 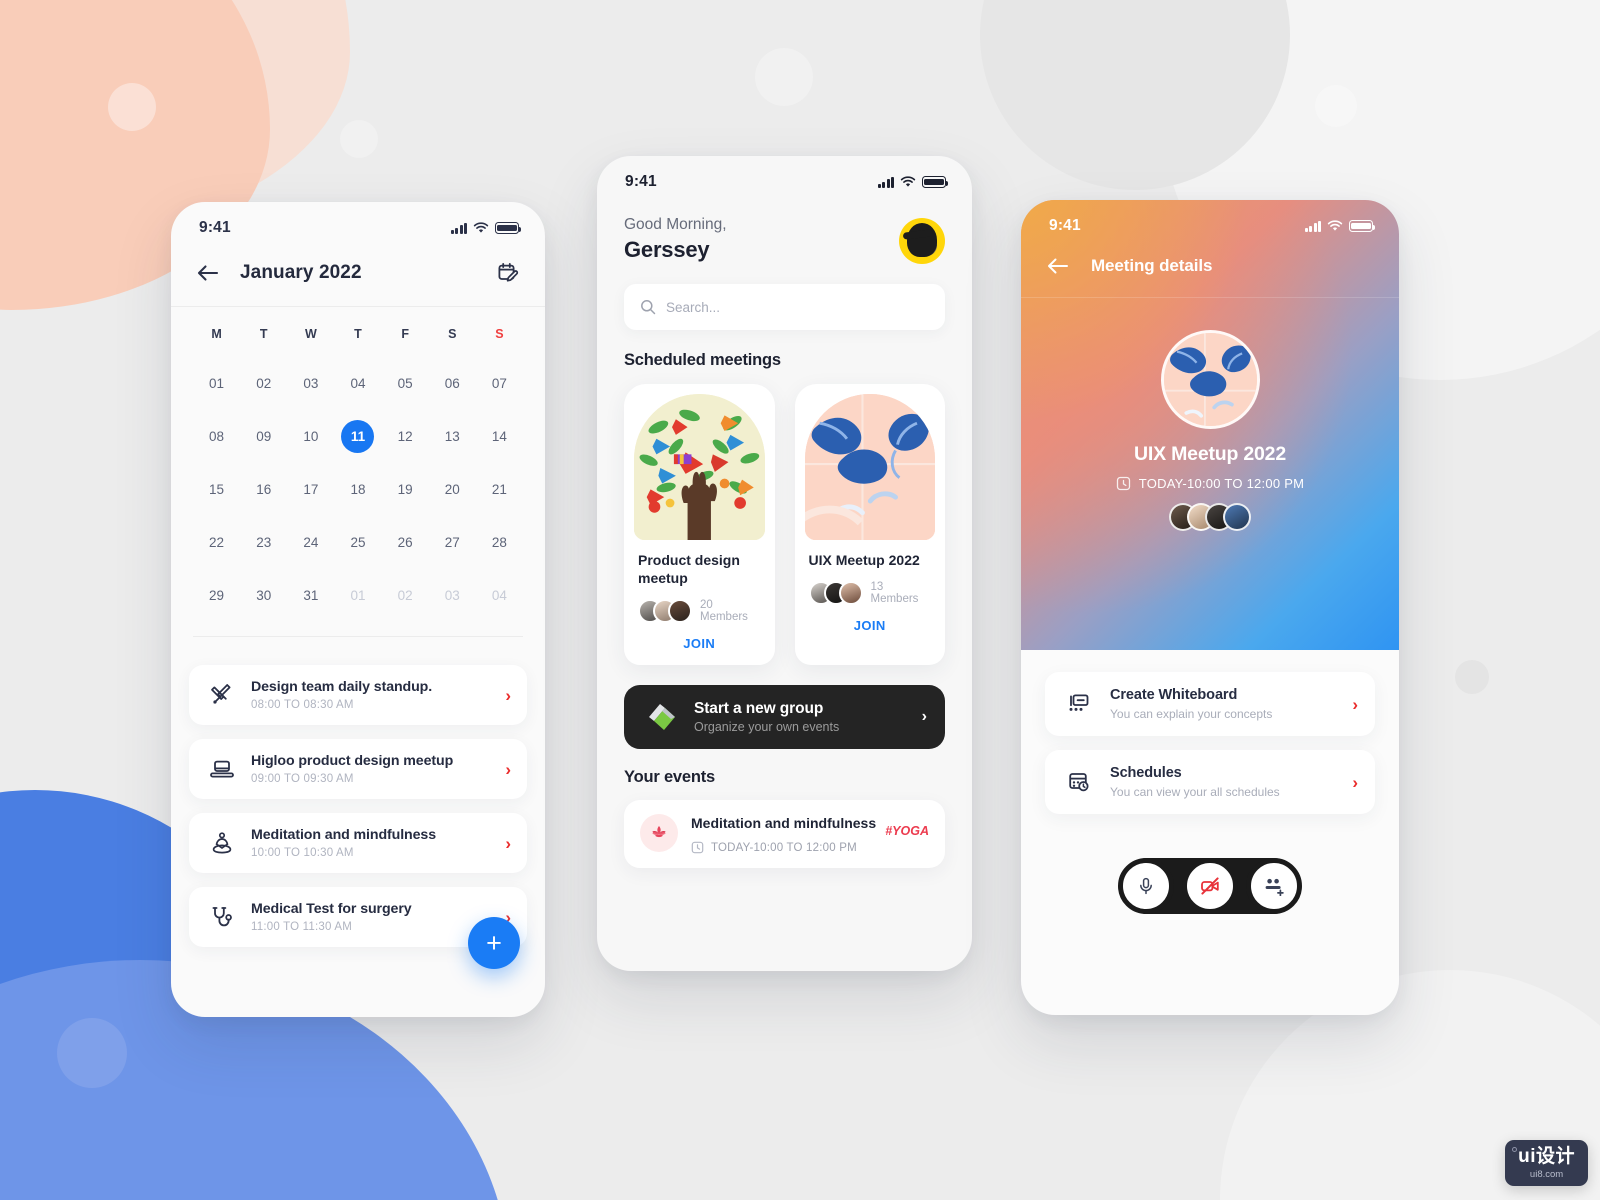 I want to click on meeting-card: Product design meetup 20 Members JOIN, so click(x=699, y=524).